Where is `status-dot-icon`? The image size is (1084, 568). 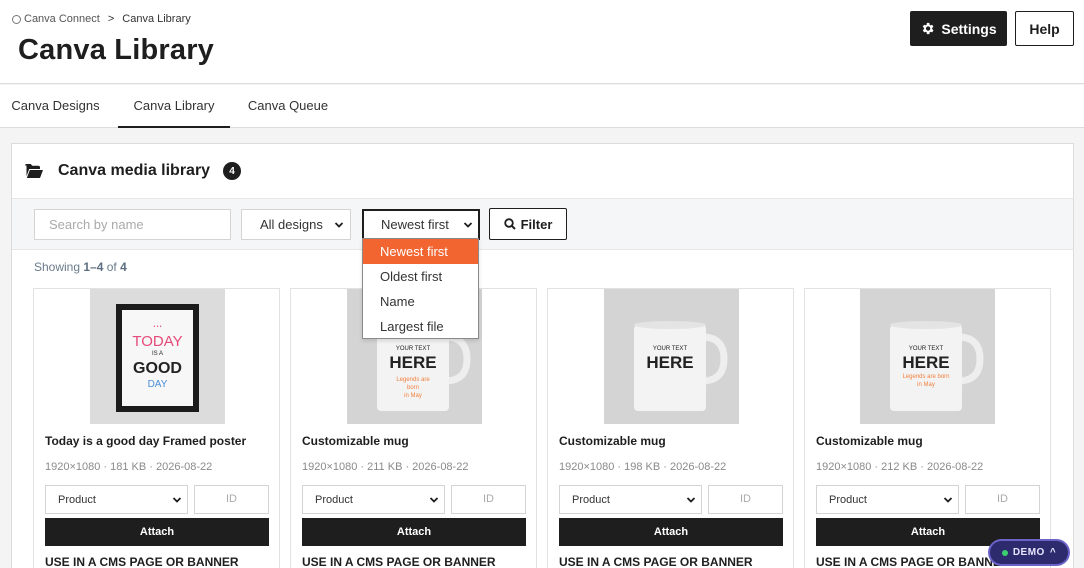 status-dot-icon is located at coordinates (1004, 552).